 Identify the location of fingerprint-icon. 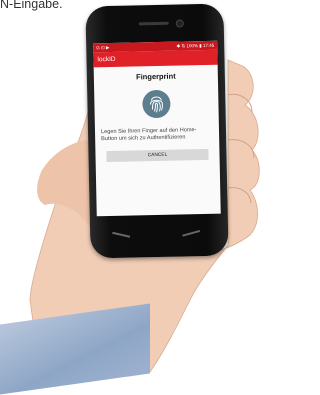
(156, 104).